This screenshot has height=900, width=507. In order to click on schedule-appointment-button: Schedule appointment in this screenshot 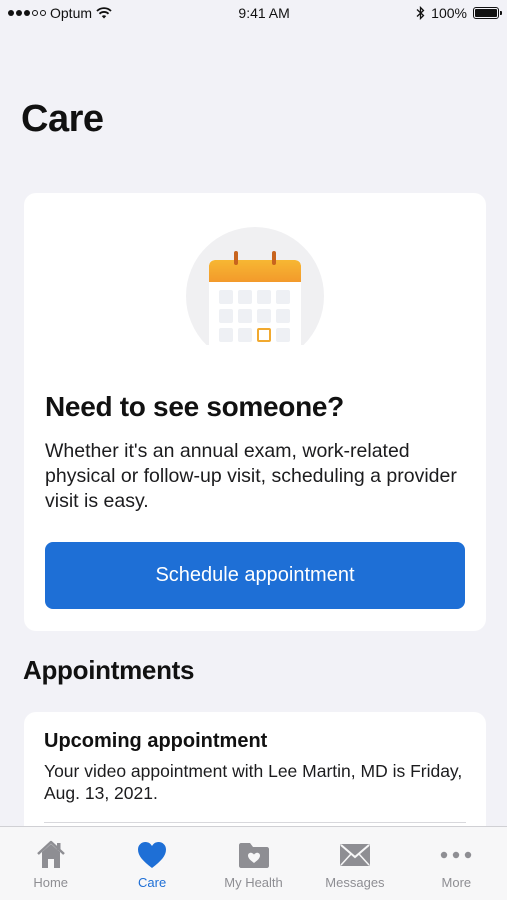, I will do `click(255, 575)`.